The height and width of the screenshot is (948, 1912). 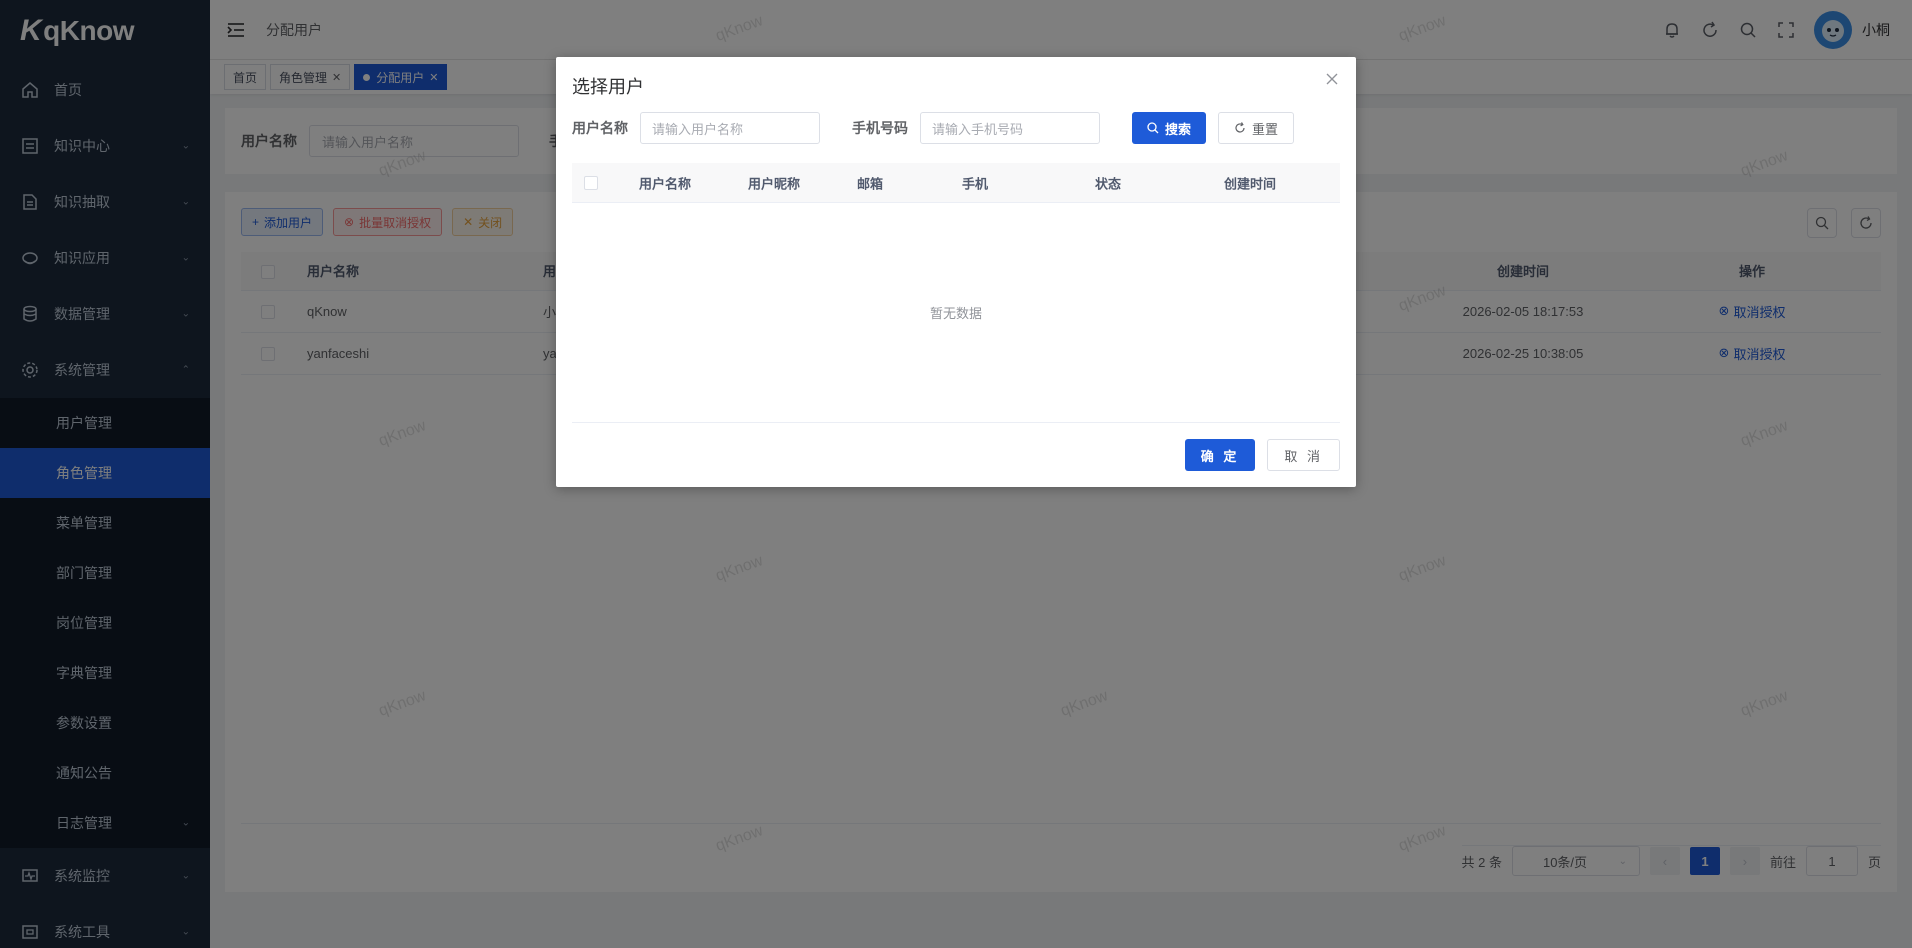 What do you see at coordinates (591, 182) in the screenshot?
I see `select-all-checkbox` at bounding box center [591, 182].